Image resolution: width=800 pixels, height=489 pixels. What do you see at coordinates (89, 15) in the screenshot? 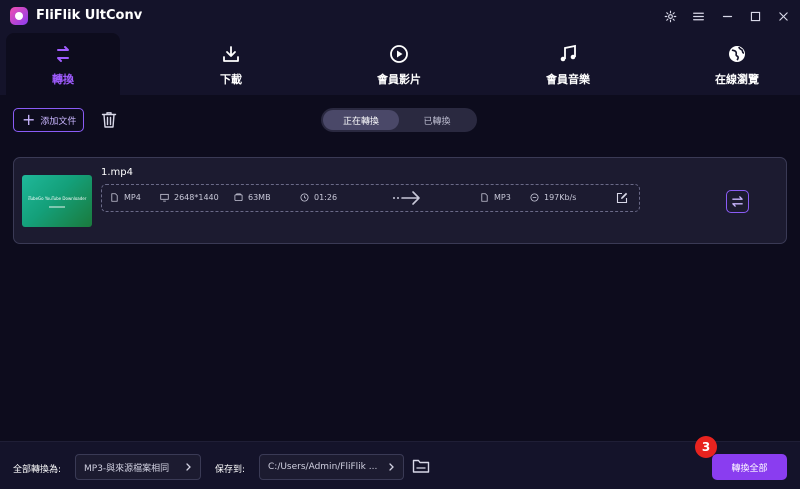
I see `app-title: FliFlik UltConv` at bounding box center [89, 15].